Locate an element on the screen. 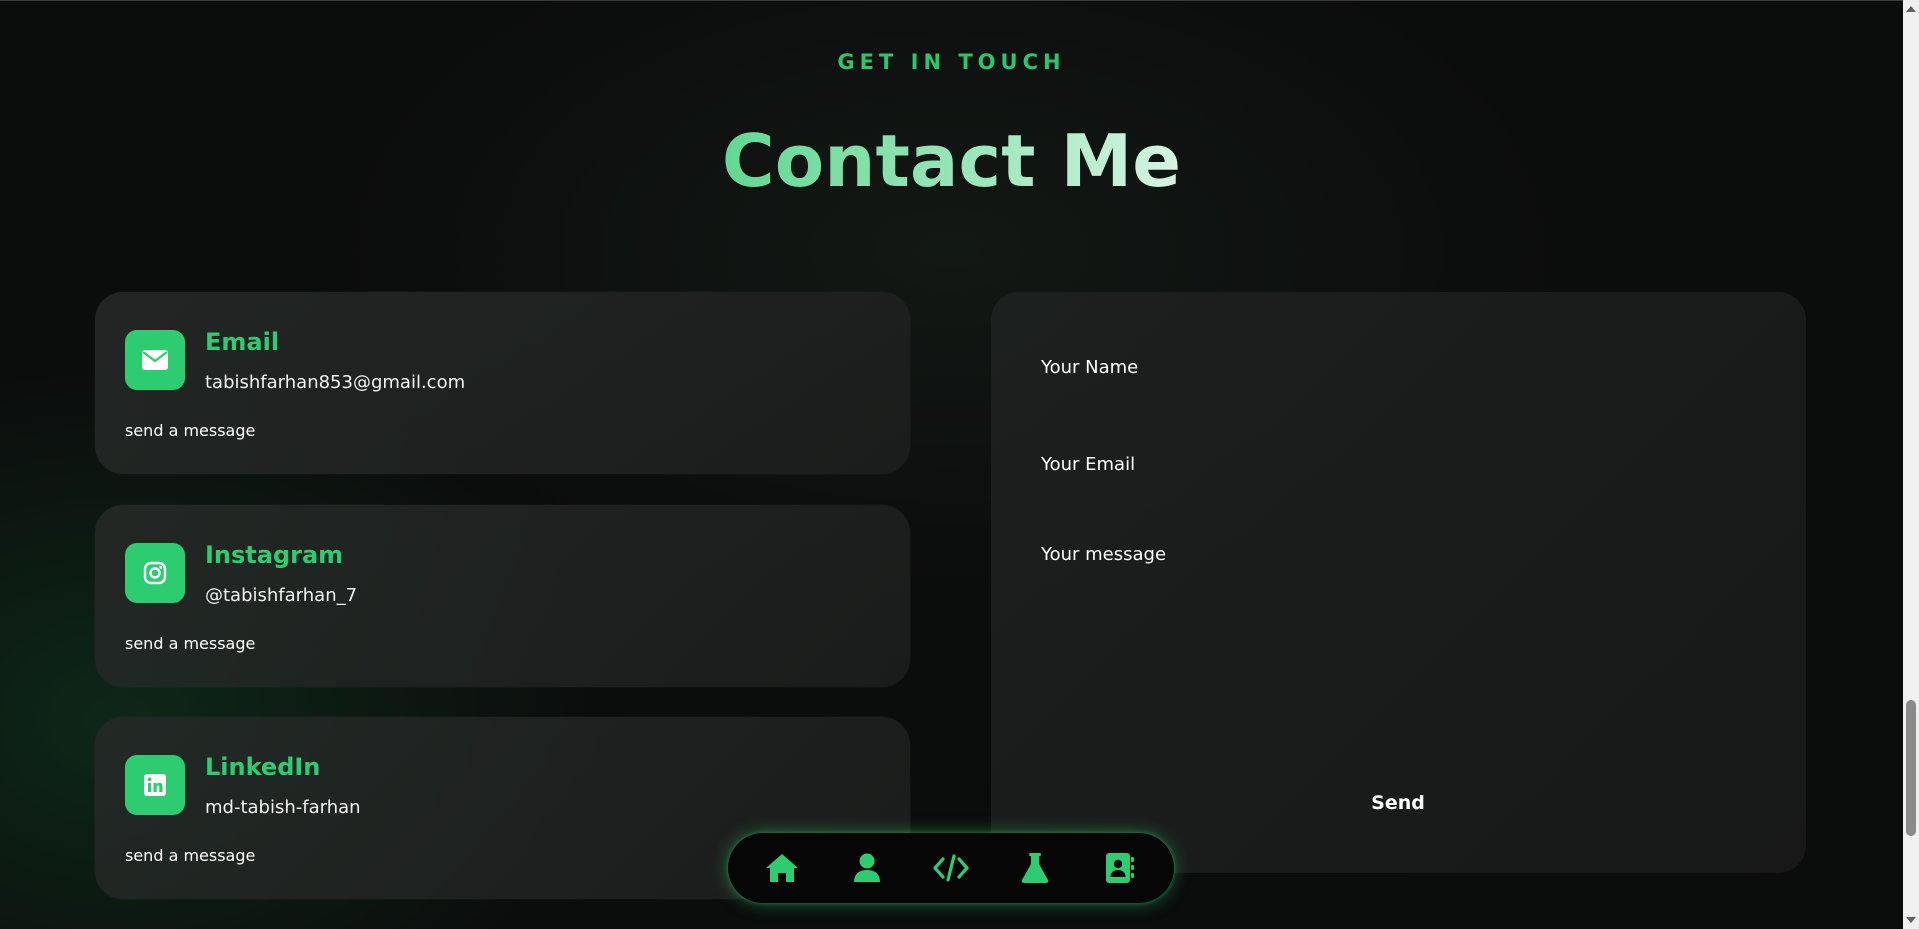 Image resolution: width=1919 pixels, height=929 pixels. card-title: Email is located at coordinates (242, 342).